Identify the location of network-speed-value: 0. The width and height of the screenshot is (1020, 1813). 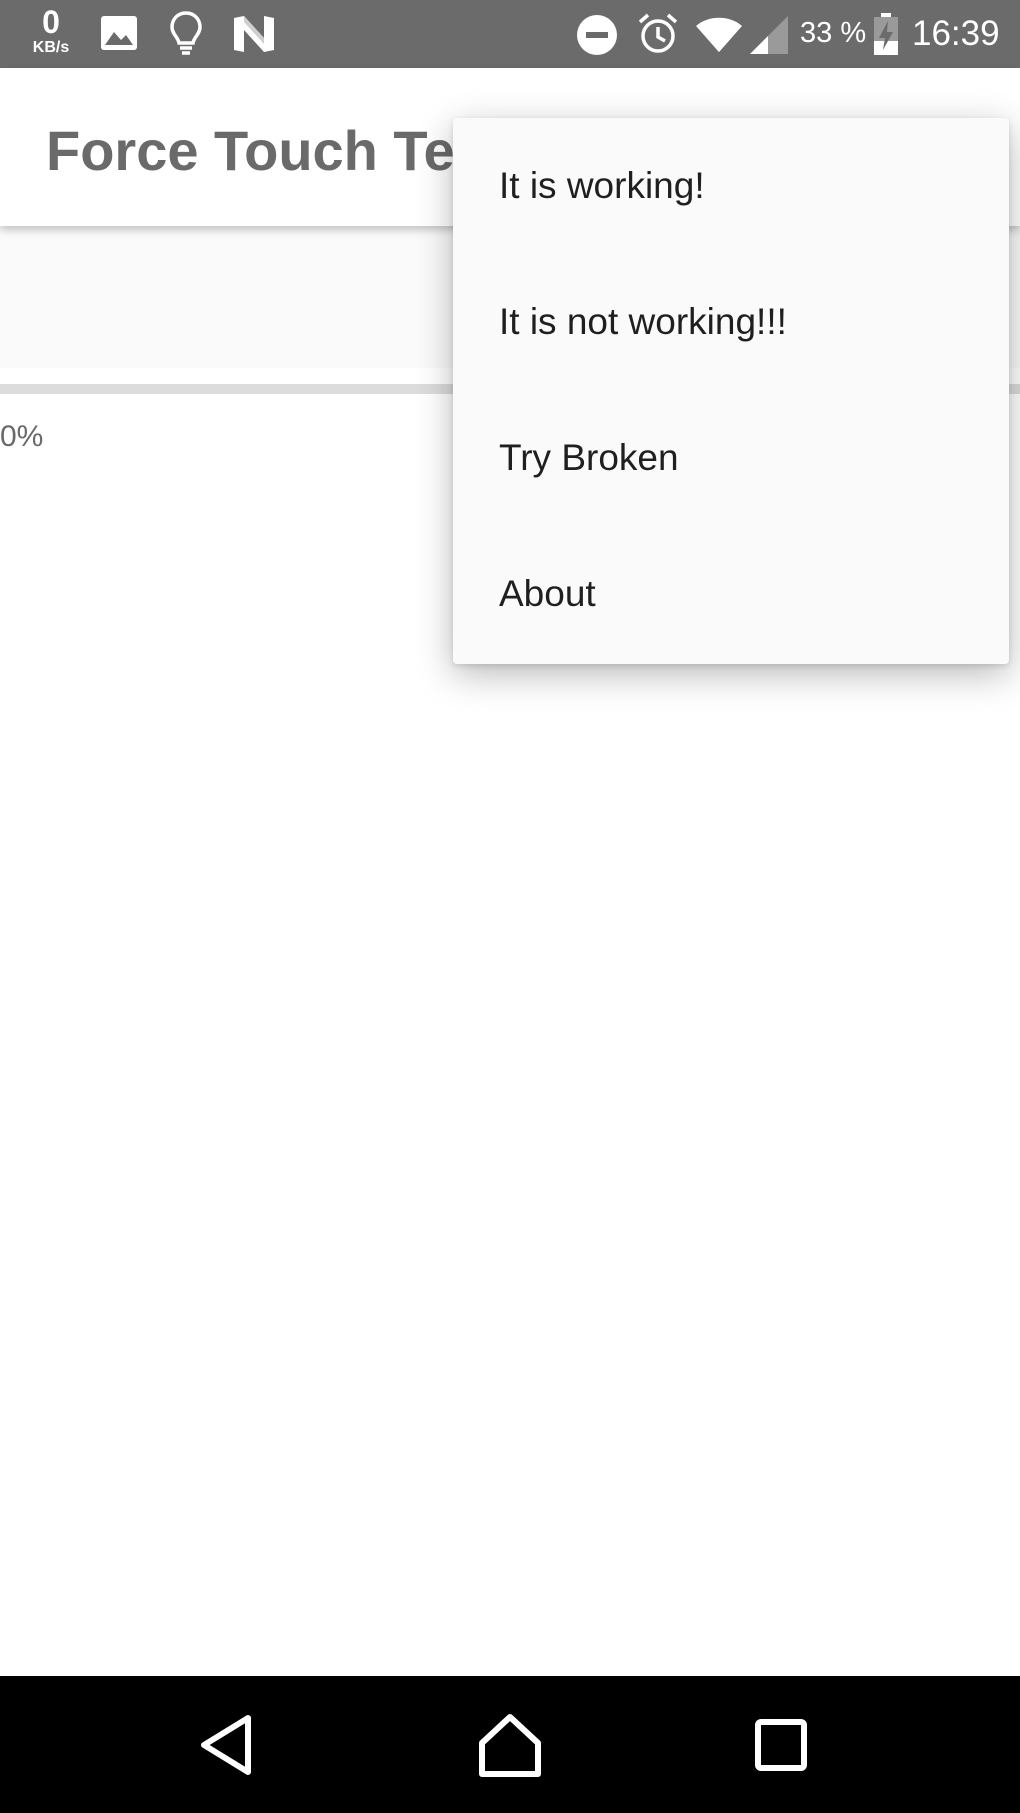
(51, 22).